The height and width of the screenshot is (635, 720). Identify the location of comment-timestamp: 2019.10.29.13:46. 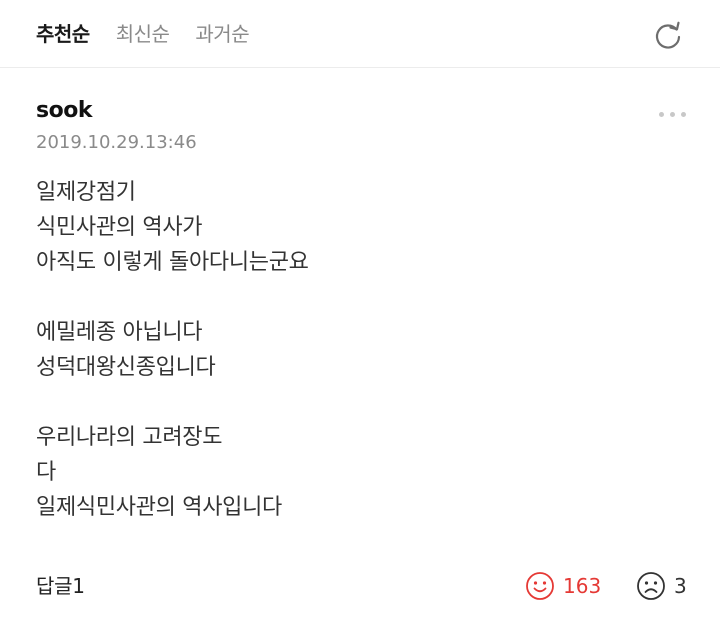
(116, 142).